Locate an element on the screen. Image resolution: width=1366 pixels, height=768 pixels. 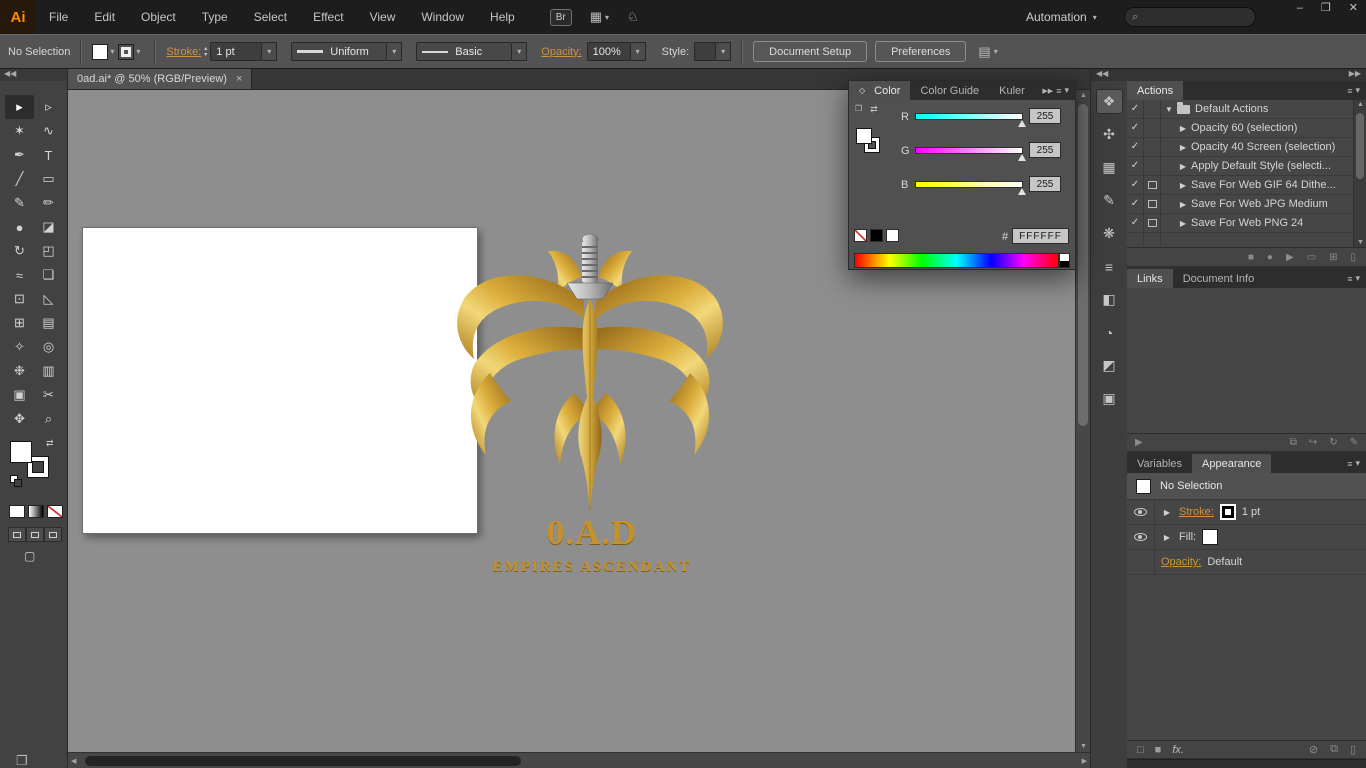
relink-icon: ⧉ is located at coordinates (1293, 442).